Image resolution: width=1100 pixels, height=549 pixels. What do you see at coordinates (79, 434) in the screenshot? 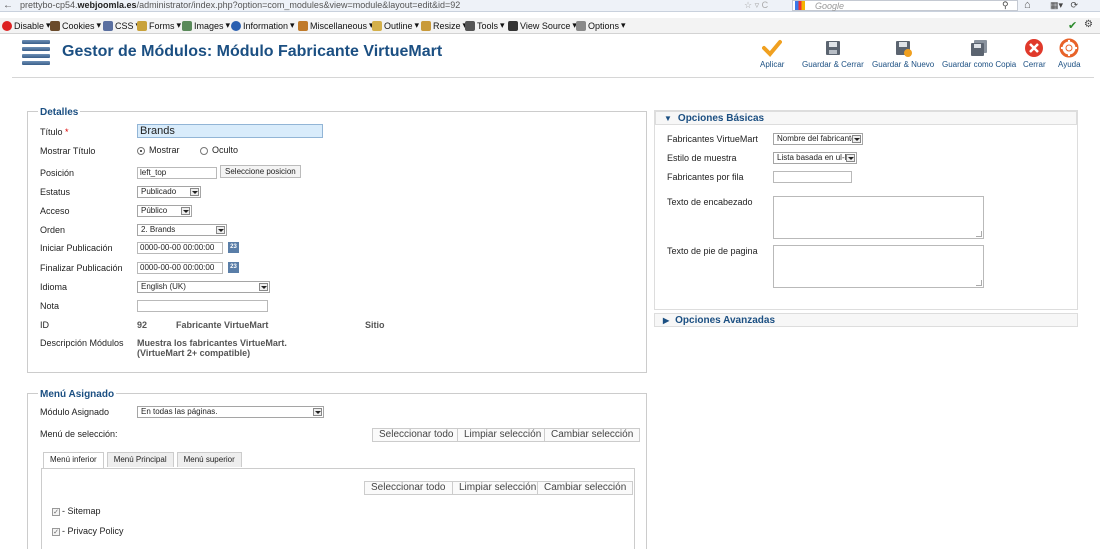
I see `menu-selection-label: Menú de selección:` at bounding box center [79, 434].